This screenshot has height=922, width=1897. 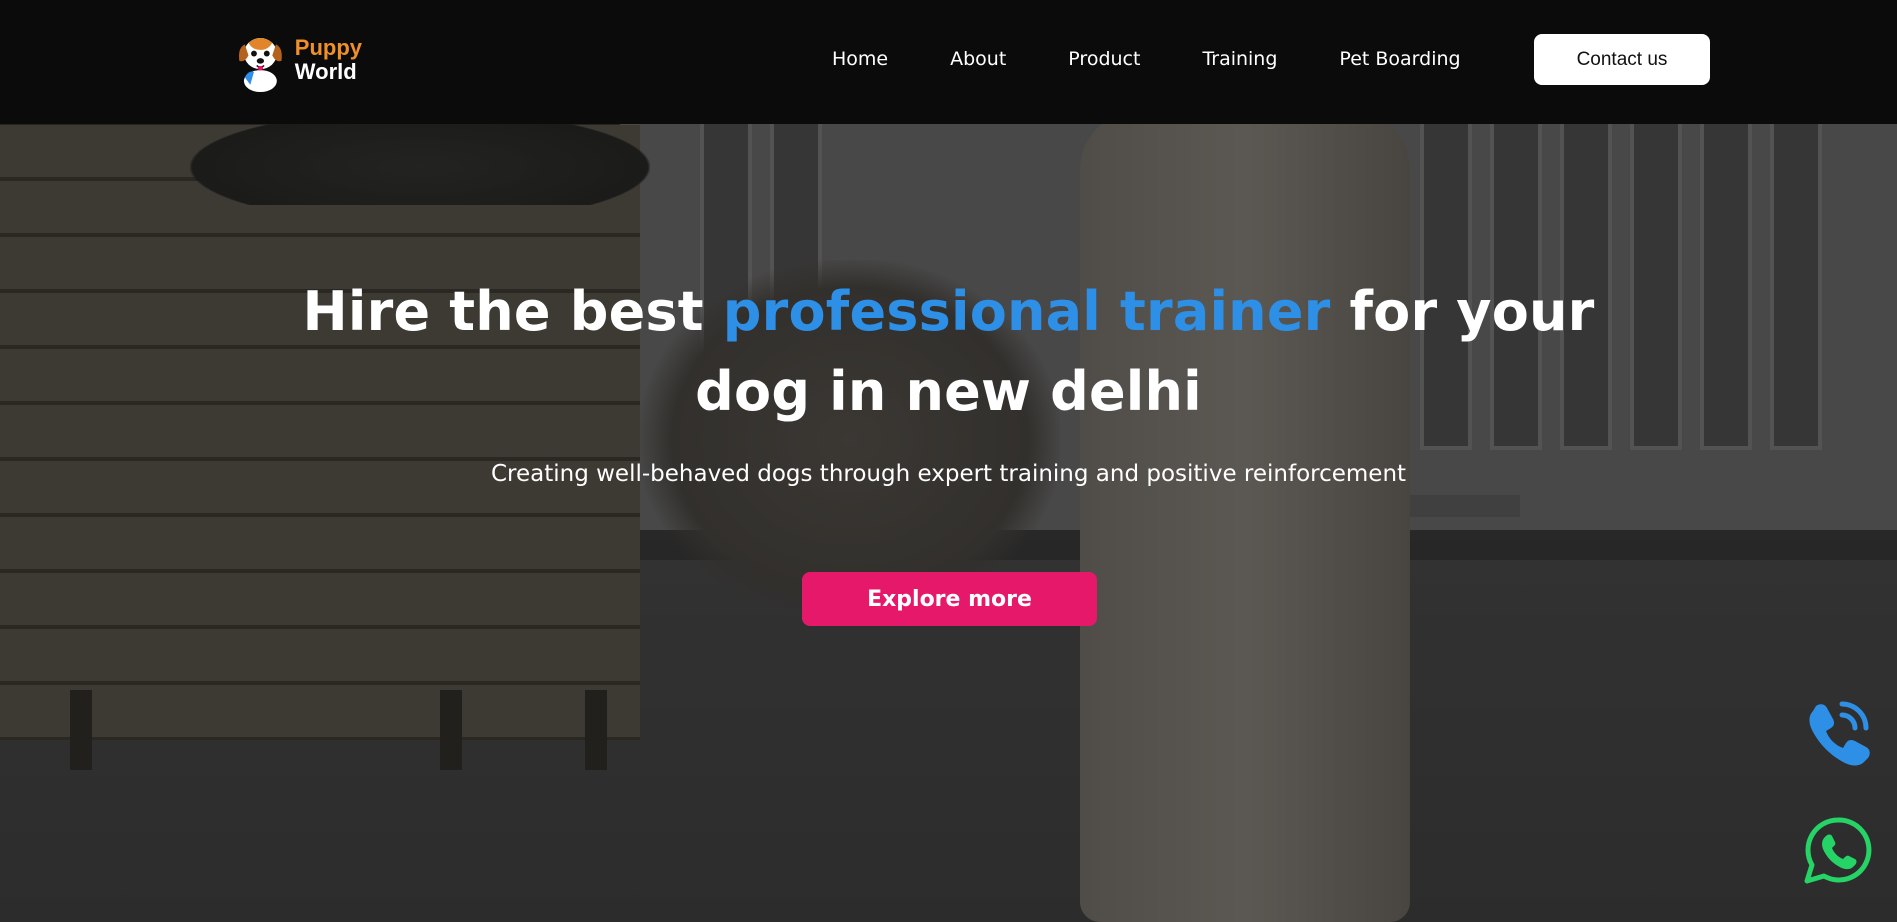 I want to click on contact-us-button: Contact us, so click(x=1622, y=59).